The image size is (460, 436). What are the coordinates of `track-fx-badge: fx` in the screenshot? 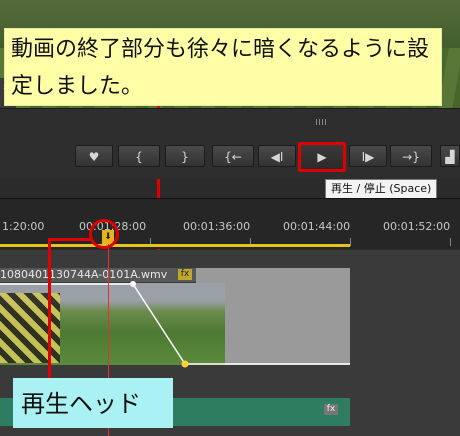 It's located at (331, 409).